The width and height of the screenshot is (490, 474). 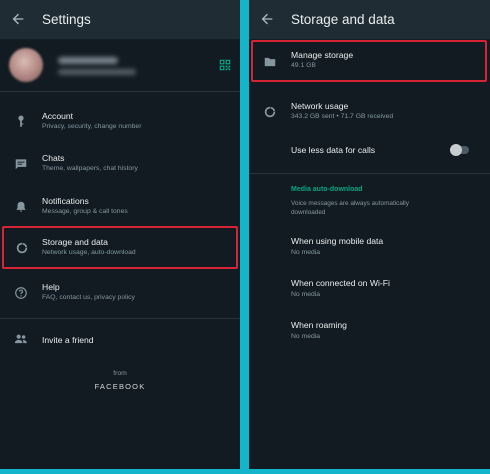 What do you see at coordinates (337, 241) in the screenshot?
I see `mobile-data-label: When using mobile data` at bounding box center [337, 241].